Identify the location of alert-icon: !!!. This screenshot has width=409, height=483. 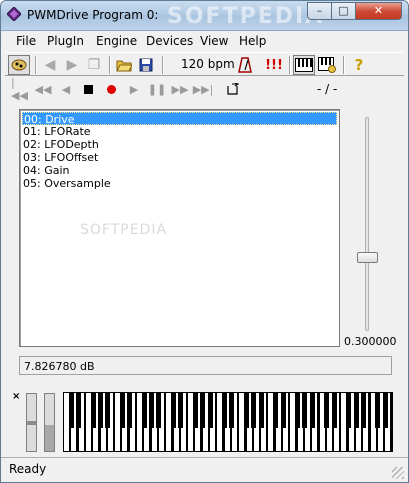
(274, 65).